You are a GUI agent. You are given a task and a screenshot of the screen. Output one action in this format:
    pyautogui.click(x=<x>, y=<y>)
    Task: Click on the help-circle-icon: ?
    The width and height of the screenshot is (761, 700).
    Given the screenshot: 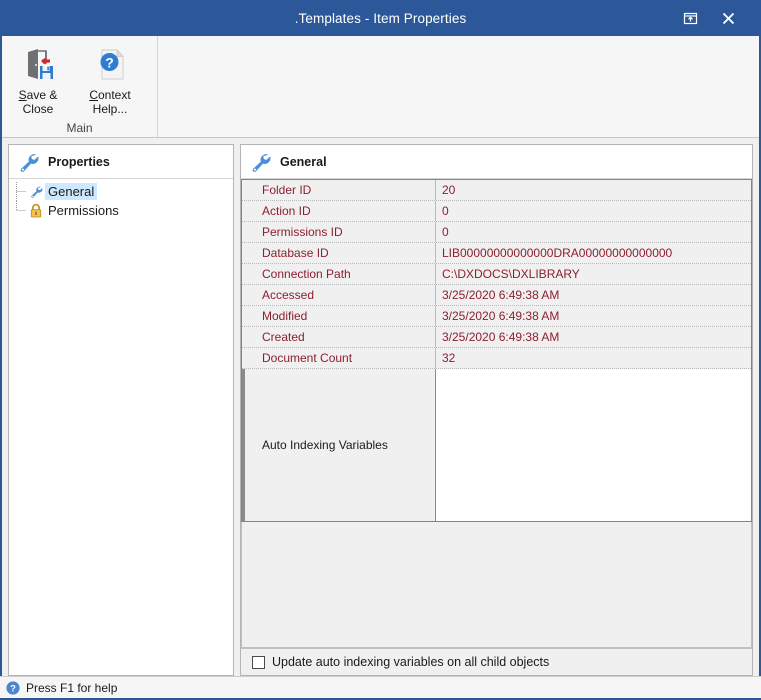 What is the action you would take?
    pyautogui.click(x=13, y=687)
    